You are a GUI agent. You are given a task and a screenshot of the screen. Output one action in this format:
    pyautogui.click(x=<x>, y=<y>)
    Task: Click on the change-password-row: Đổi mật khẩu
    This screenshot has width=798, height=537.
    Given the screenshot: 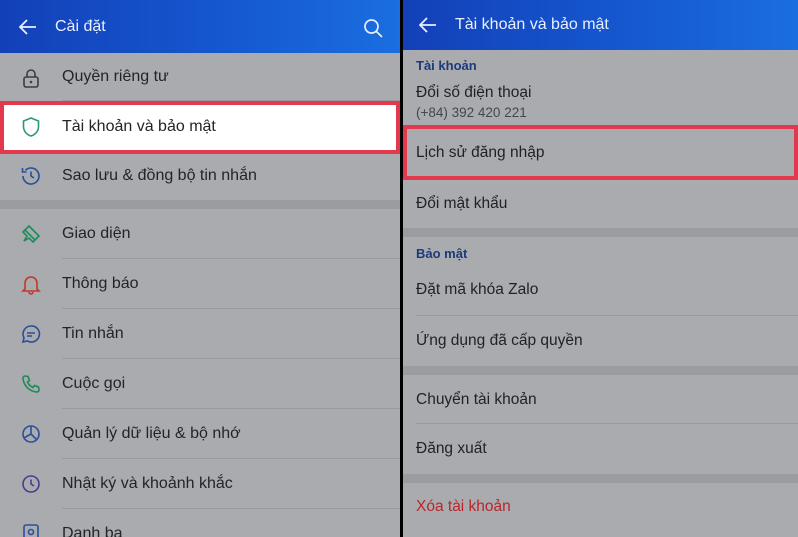 What is the action you would take?
    pyautogui.click(x=600, y=204)
    